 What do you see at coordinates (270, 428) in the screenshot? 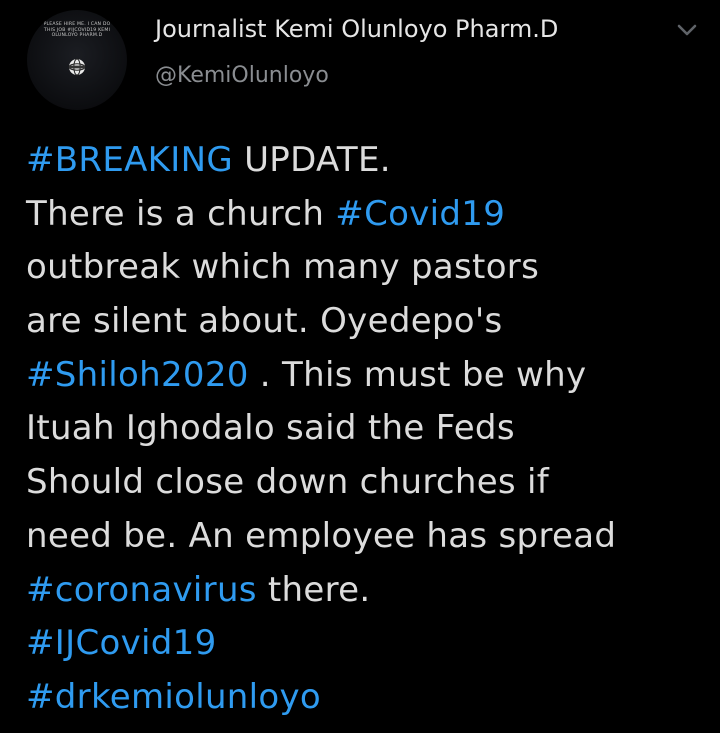
I see `tweet-text-segment: Ituah Ighodalo said the Feds` at bounding box center [270, 428].